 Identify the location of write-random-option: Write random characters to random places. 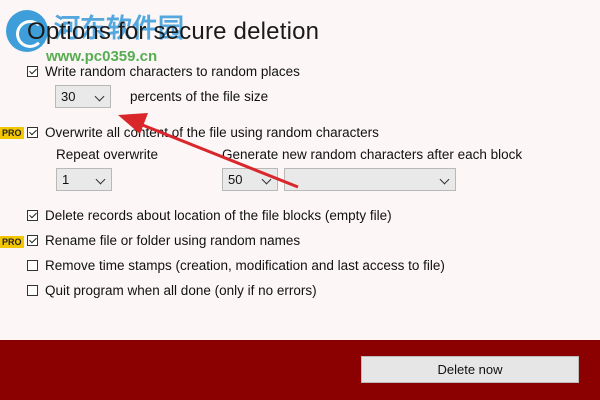
(163, 71).